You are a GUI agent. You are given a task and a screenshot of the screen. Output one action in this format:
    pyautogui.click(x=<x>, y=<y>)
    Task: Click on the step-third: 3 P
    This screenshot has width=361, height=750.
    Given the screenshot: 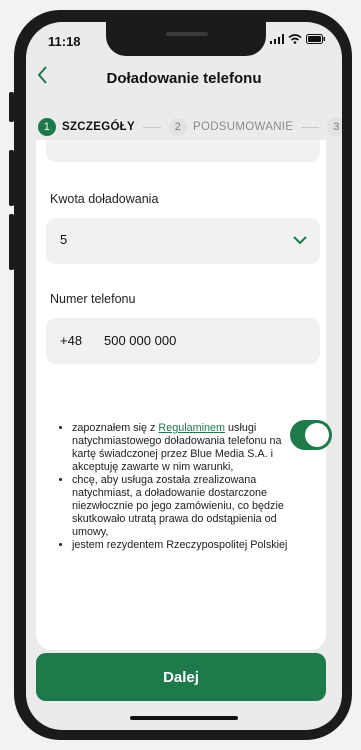 What is the action you would take?
    pyautogui.click(x=334, y=127)
    